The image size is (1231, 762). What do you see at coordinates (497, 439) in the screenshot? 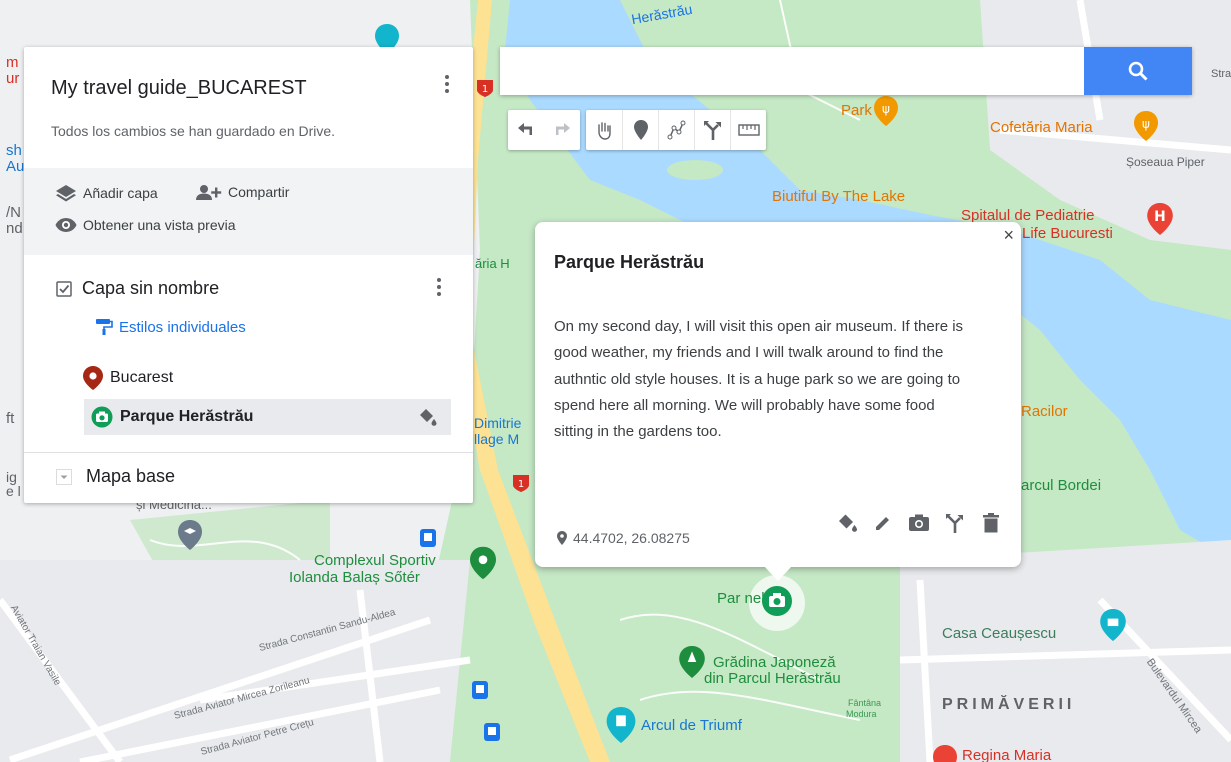
I see `map-label-village: llage M` at bounding box center [497, 439].